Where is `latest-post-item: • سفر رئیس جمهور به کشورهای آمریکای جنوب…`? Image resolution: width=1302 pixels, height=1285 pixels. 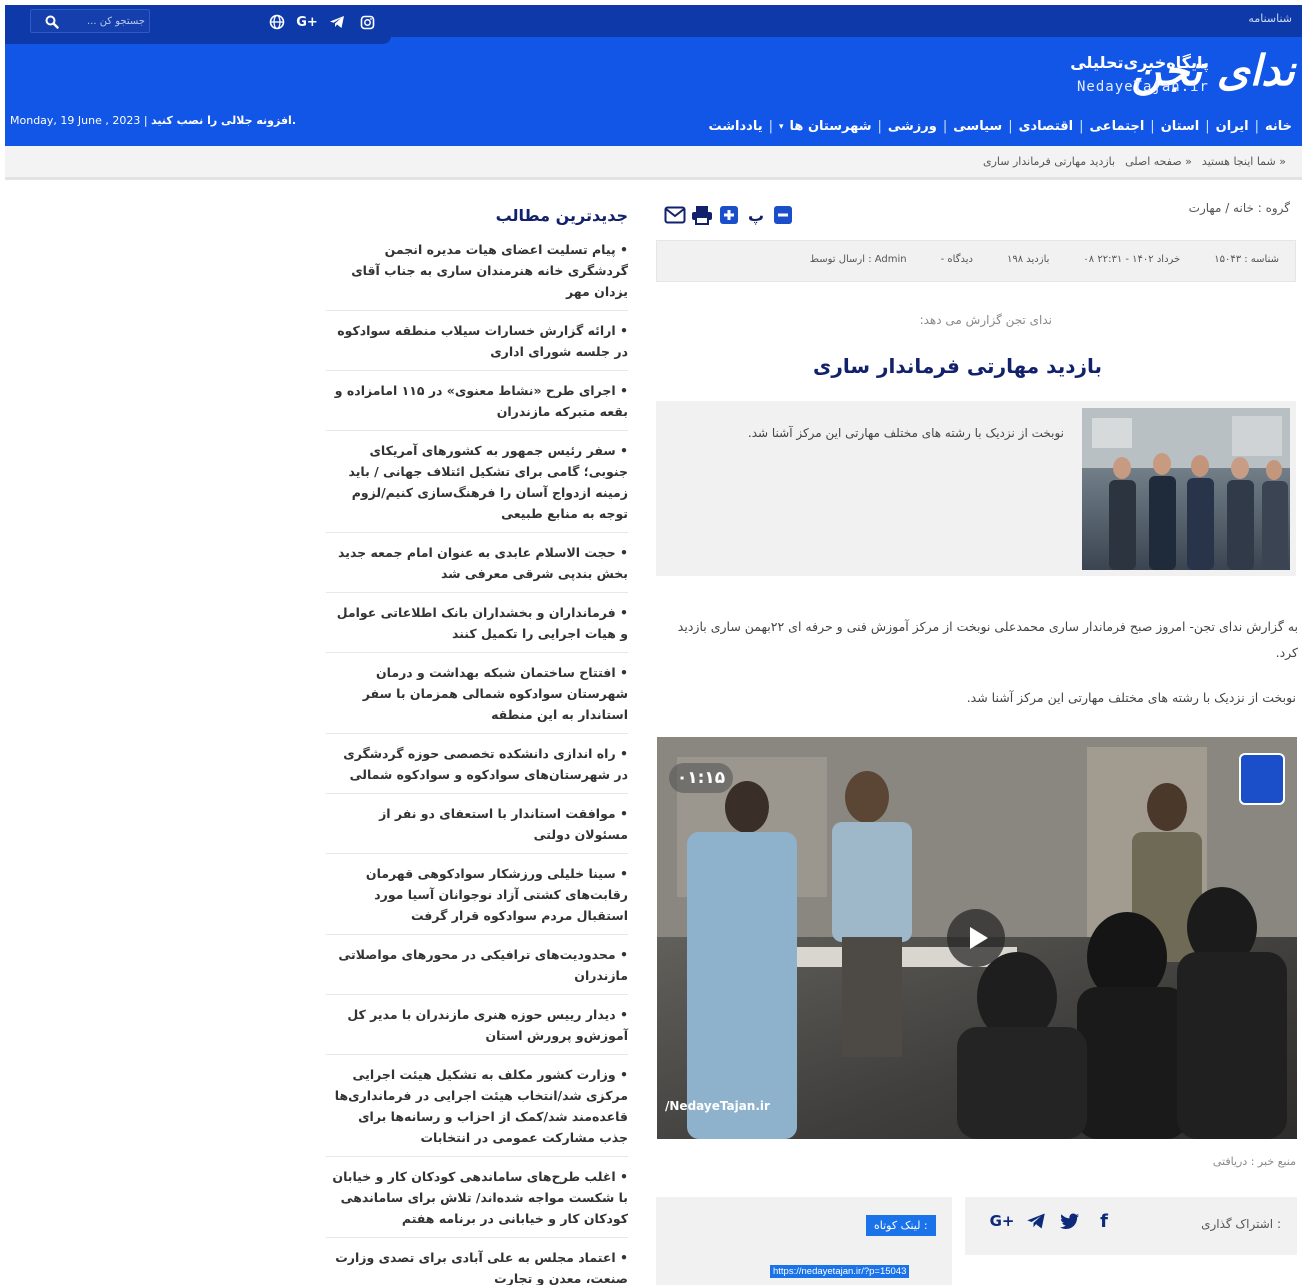 latest-post-item: • سفر رئیس جمهور به کشورهای آمریکای جنوب… is located at coordinates (477, 484).